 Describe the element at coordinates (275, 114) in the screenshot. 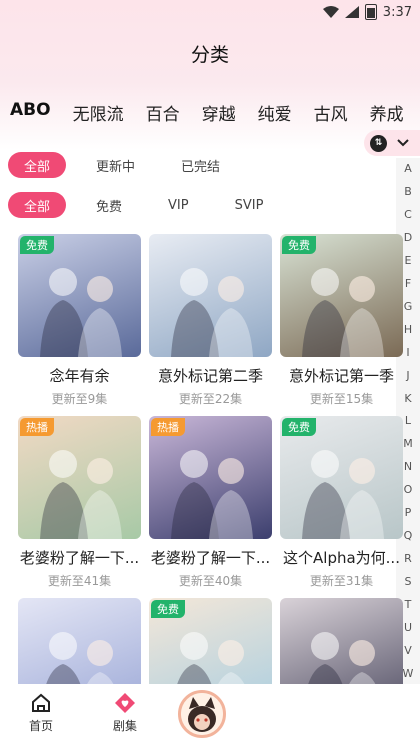

I see `tab-4: 纯爱` at that location.